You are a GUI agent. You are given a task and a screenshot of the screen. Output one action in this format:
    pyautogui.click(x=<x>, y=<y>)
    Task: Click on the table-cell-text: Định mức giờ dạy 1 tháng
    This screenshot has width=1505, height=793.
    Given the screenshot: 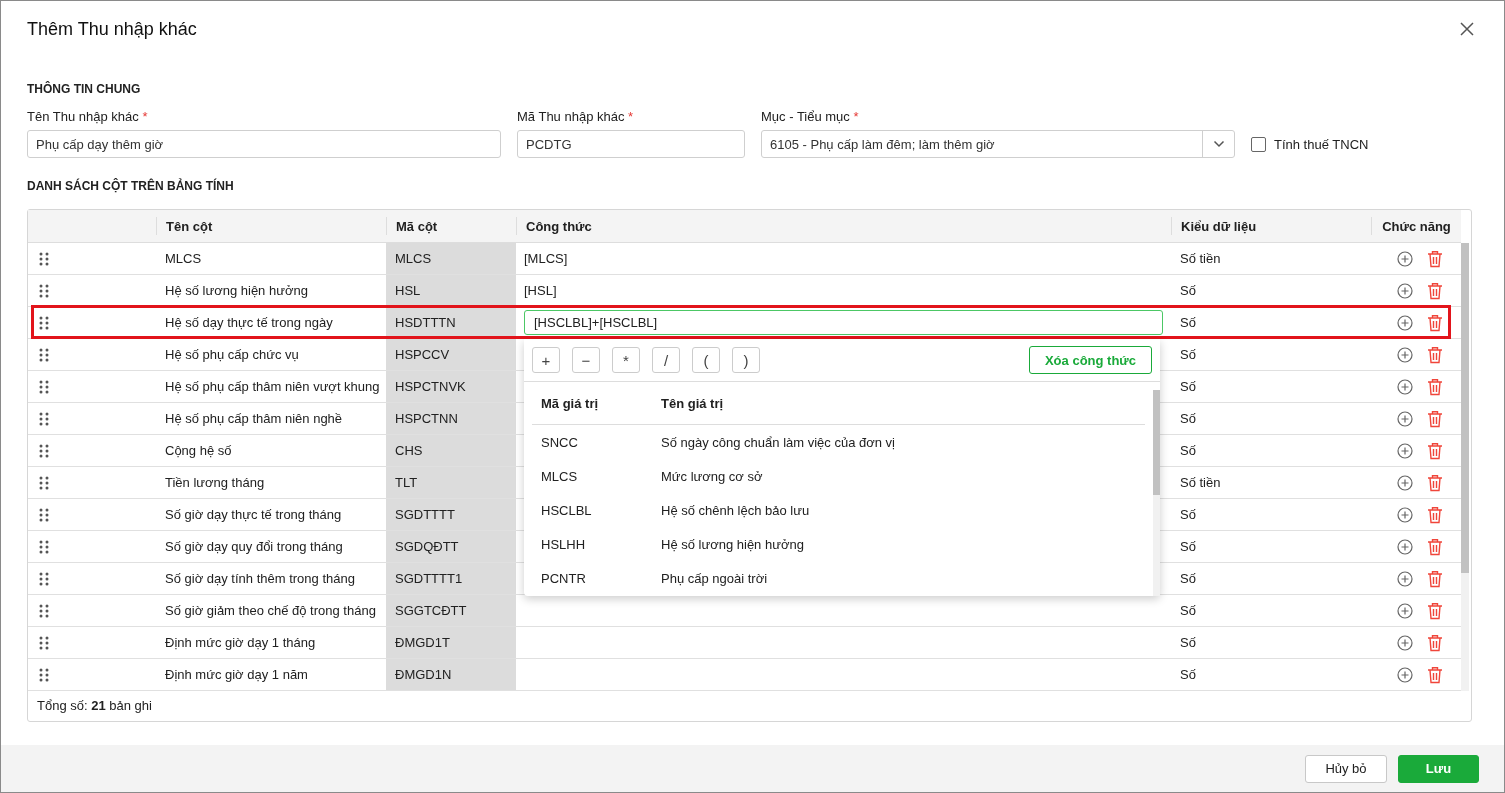 What is the action you would take?
    pyautogui.click(x=240, y=643)
    